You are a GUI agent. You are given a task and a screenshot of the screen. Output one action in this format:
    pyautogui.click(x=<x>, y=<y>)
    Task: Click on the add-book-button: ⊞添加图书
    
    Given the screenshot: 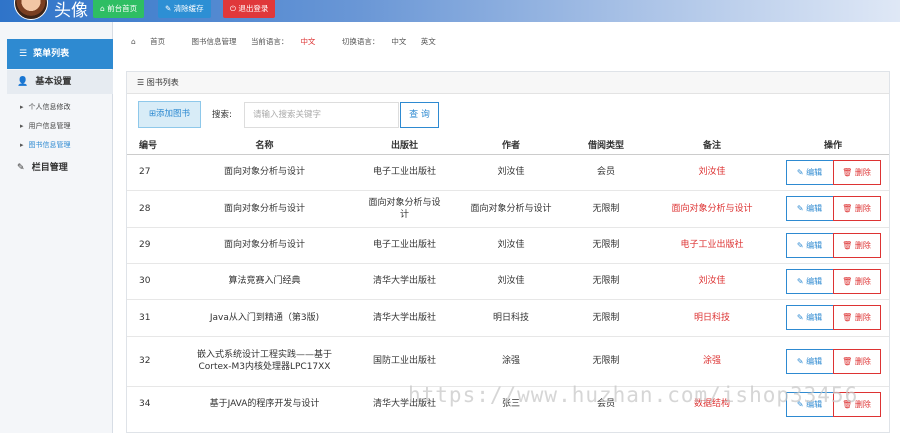 What is the action you would take?
    pyautogui.click(x=169, y=114)
    